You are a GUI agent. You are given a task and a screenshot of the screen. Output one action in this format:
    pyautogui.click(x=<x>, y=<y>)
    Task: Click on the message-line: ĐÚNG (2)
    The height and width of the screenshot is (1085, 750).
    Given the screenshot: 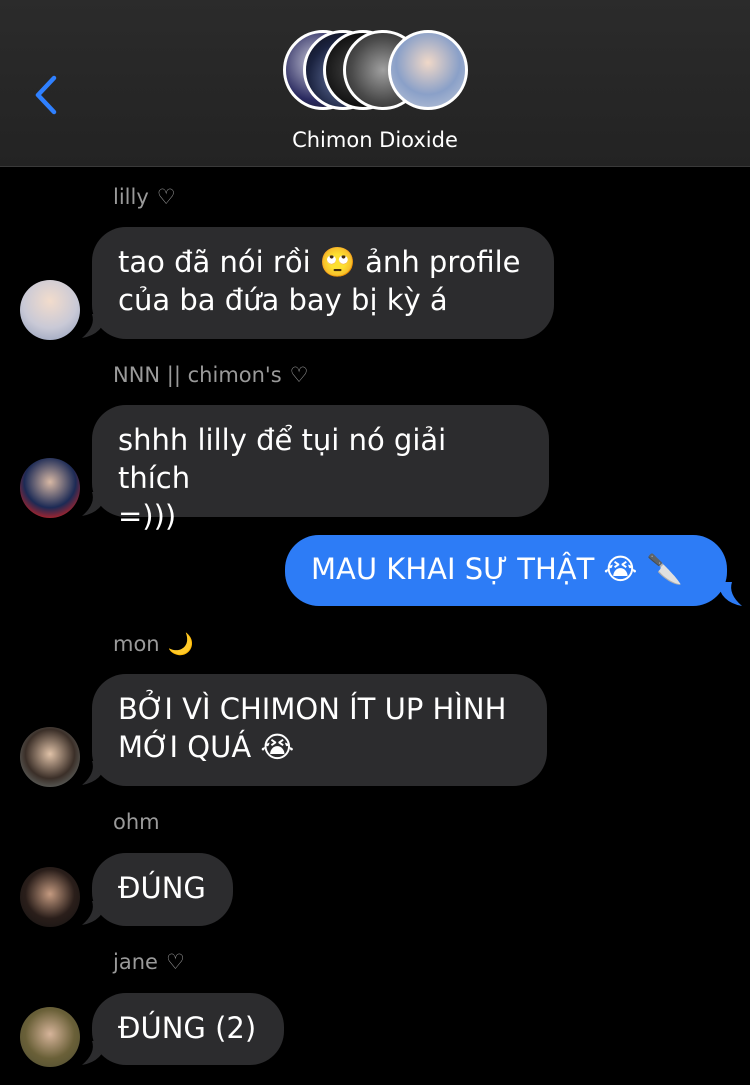 What is the action you would take?
    pyautogui.click(x=187, y=1028)
    